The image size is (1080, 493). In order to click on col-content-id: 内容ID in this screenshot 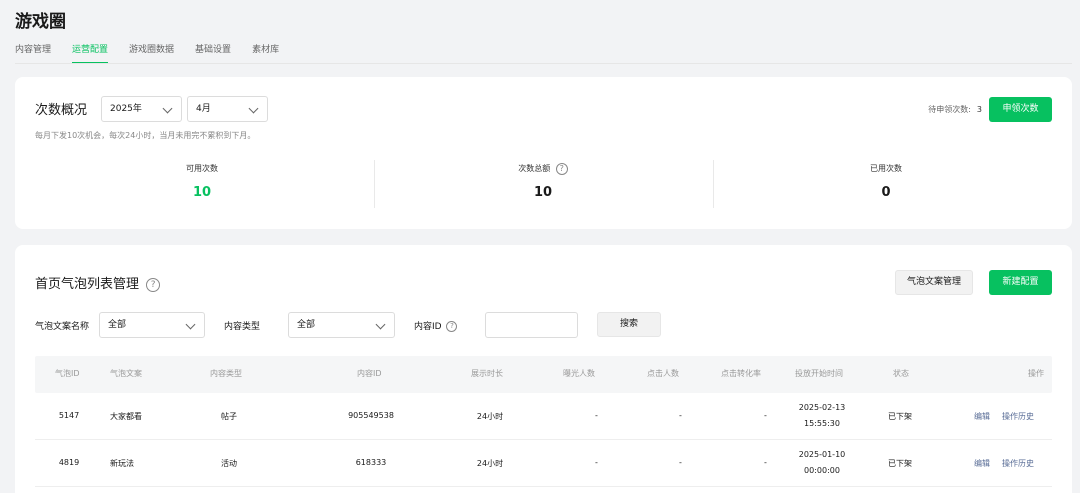, I will do `click(369, 373)`.